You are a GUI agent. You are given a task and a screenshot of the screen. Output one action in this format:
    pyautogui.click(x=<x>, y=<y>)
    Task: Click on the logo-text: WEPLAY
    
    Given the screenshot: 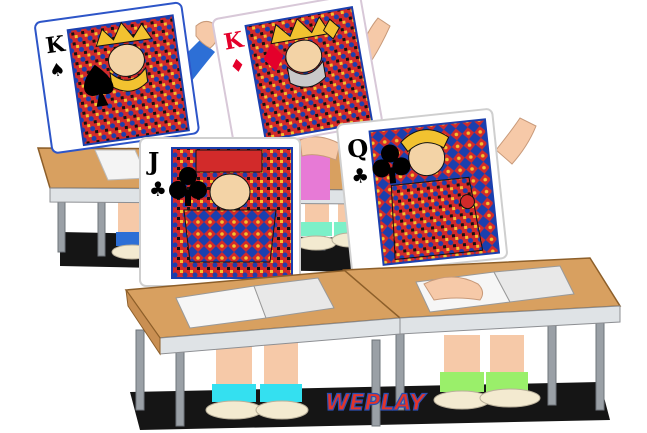 What is the action you would take?
    pyautogui.click(x=376, y=403)
    